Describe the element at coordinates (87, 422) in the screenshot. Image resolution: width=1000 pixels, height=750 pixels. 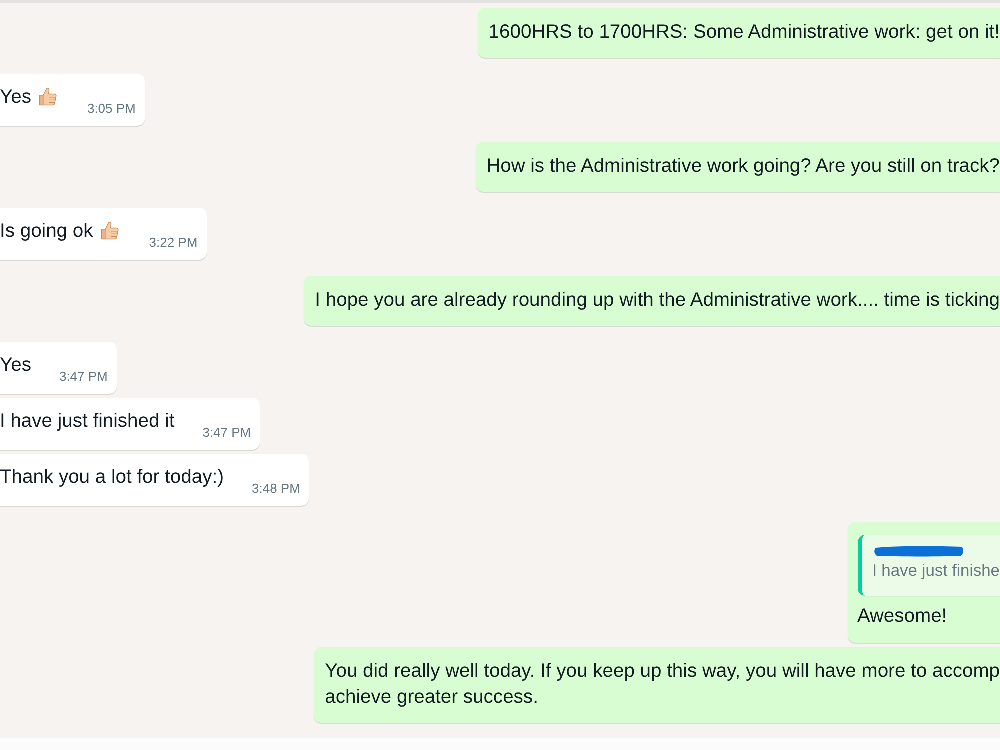
I see `message-text: I have just finished it` at that location.